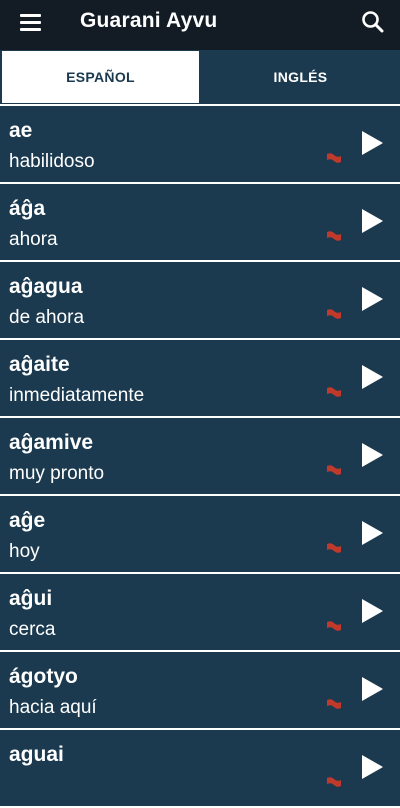 Image resolution: width=400 pixels, height=808 pixels. Describe the element at coordinates (57, 473) in the screenshot. I see `translation: muy pronto` at that location.